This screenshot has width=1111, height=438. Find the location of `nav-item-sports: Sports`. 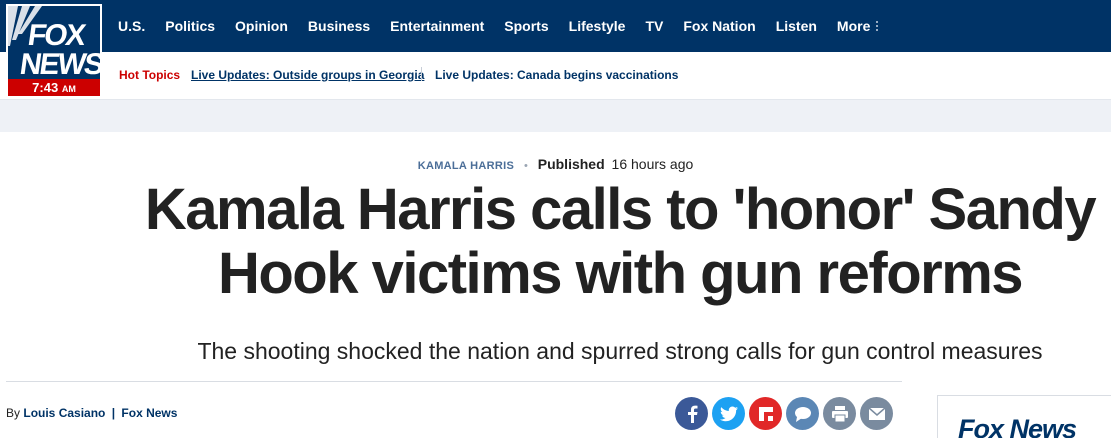

nav-item-sports: Sports is located at coordinates (526, 26).